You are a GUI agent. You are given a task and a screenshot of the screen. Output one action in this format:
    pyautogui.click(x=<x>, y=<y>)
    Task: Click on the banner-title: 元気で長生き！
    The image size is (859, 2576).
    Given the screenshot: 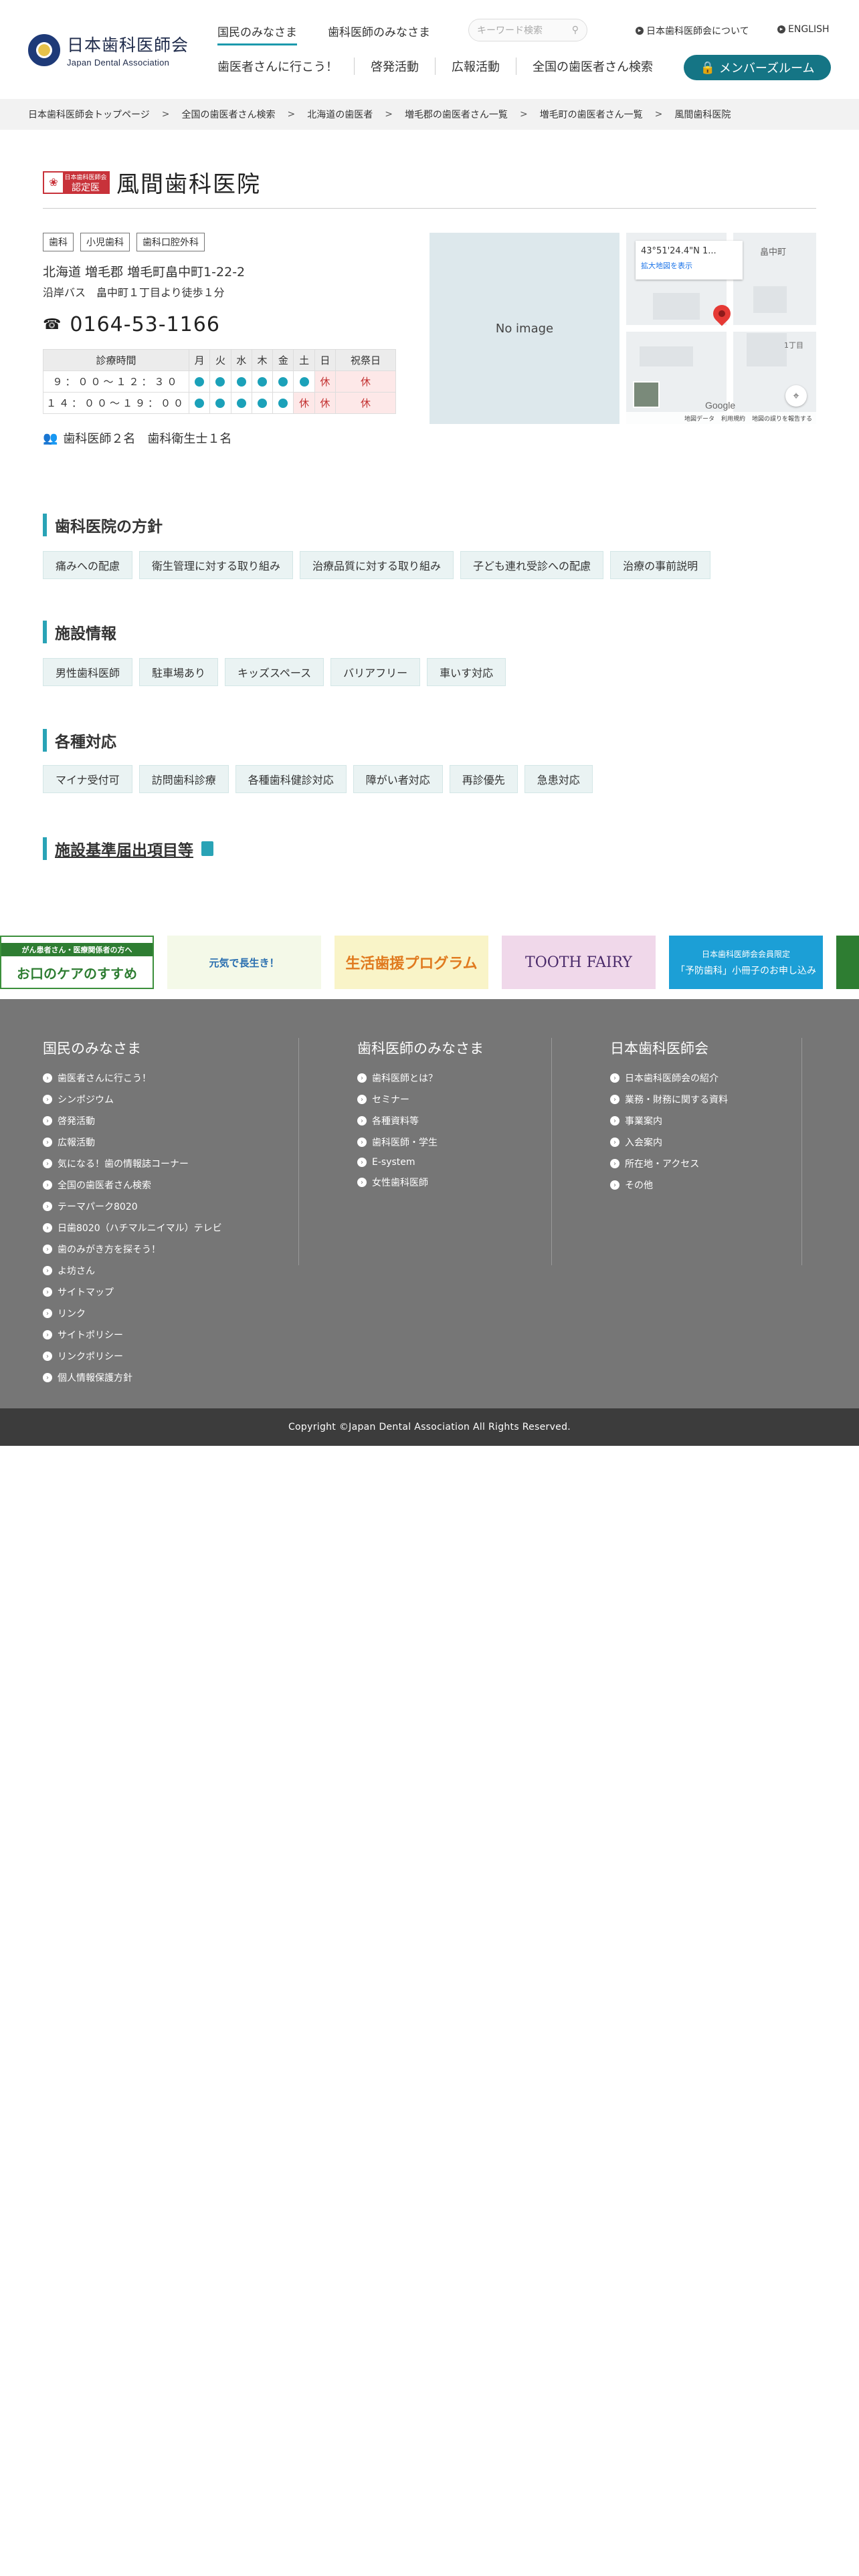 What is the action you would take?
    pyautogui.click(x=245, y=963)
    